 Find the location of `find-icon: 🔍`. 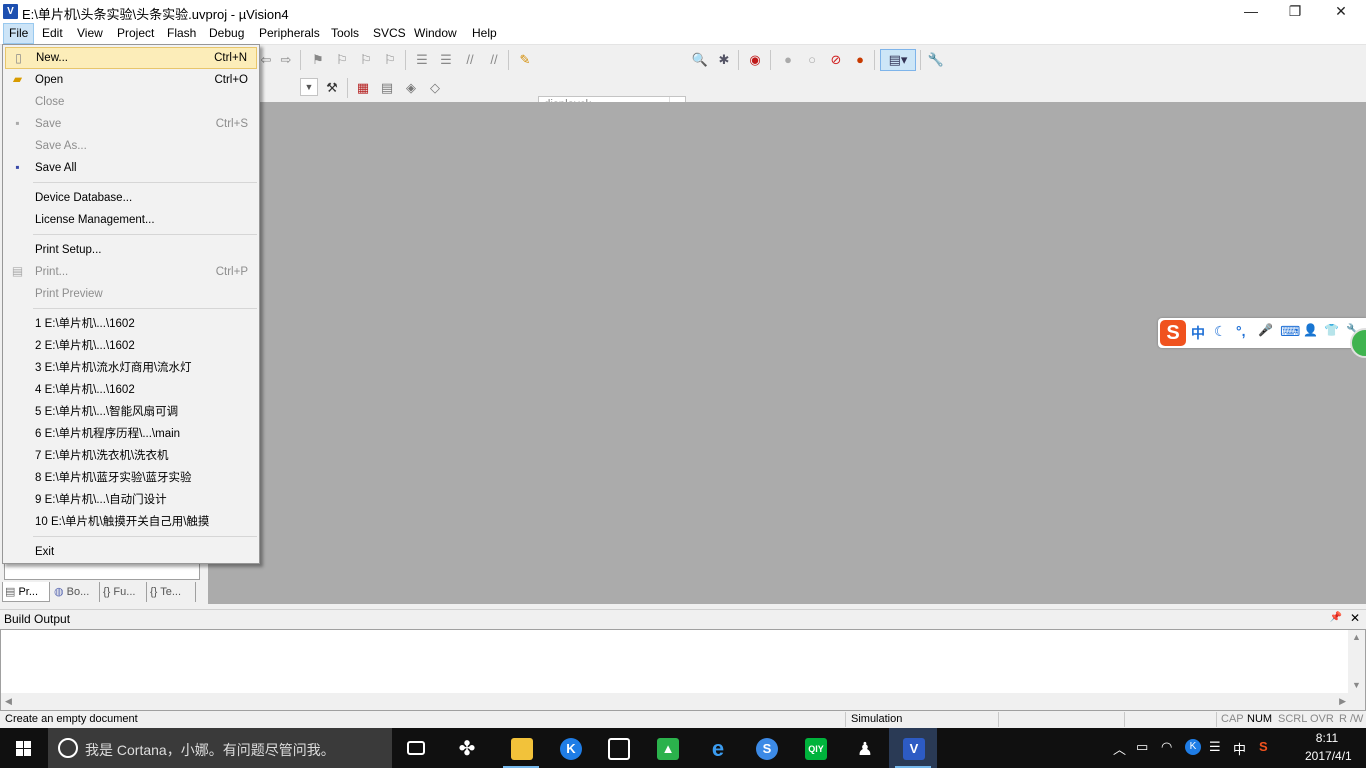

find-icon: 🔍 is located at coordinates (700, 60).